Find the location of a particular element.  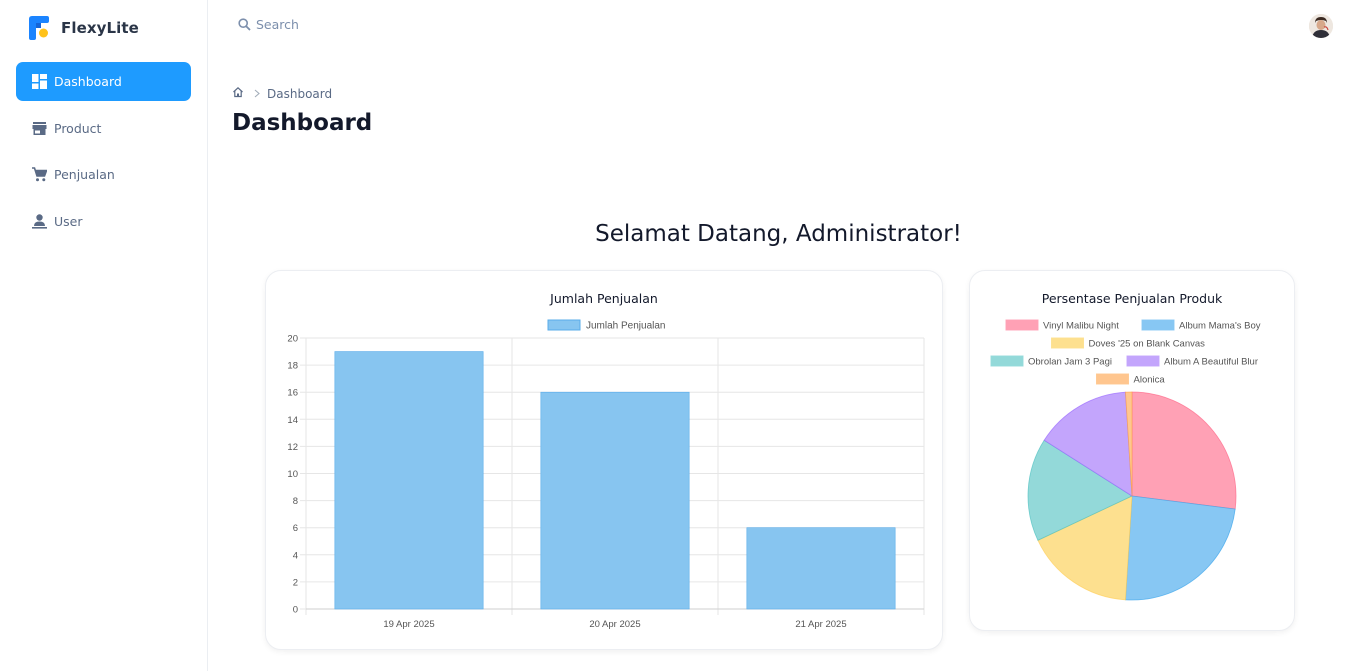

breadcrumb-current: Dashboard is located at coordinates (300, 93).